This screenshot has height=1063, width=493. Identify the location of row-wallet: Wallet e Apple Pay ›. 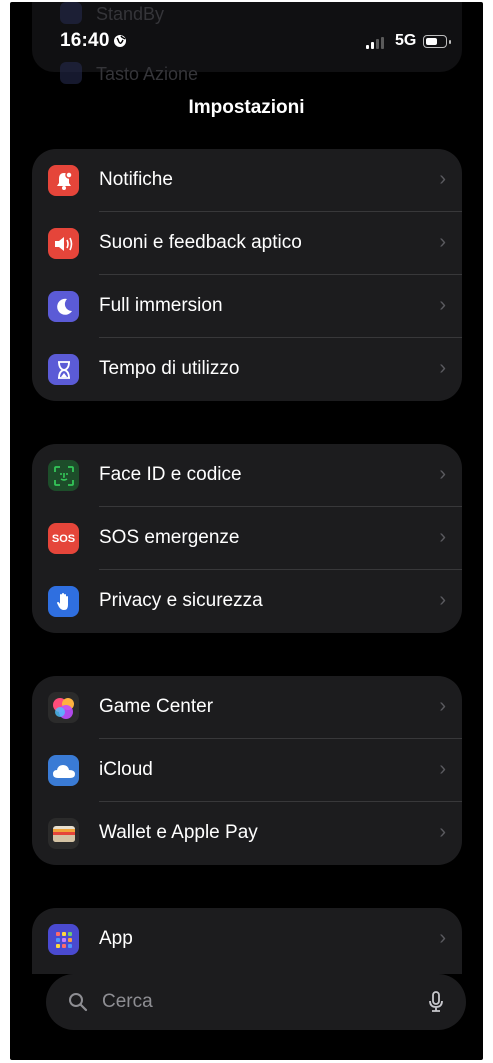
(247, 833).